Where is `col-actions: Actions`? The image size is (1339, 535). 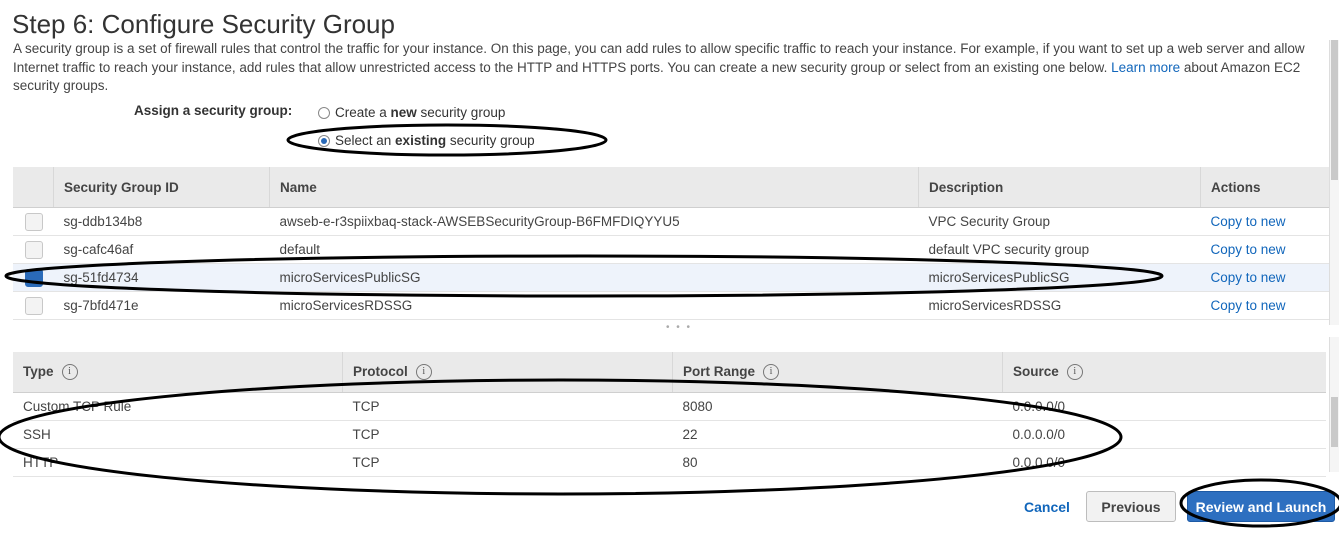 col-actions: Actions is located at coordinates (1264, 187).